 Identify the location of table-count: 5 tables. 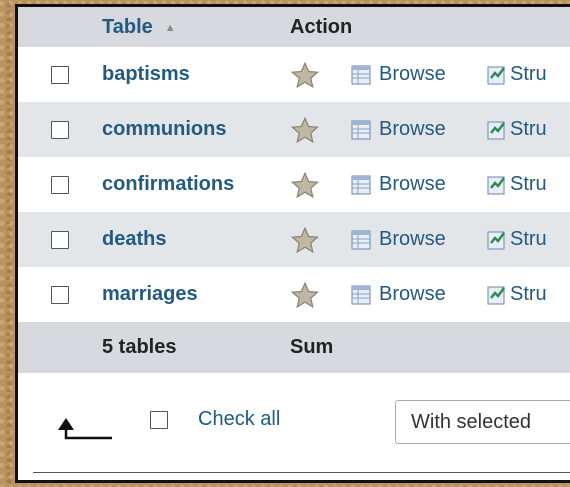
(139, 347).